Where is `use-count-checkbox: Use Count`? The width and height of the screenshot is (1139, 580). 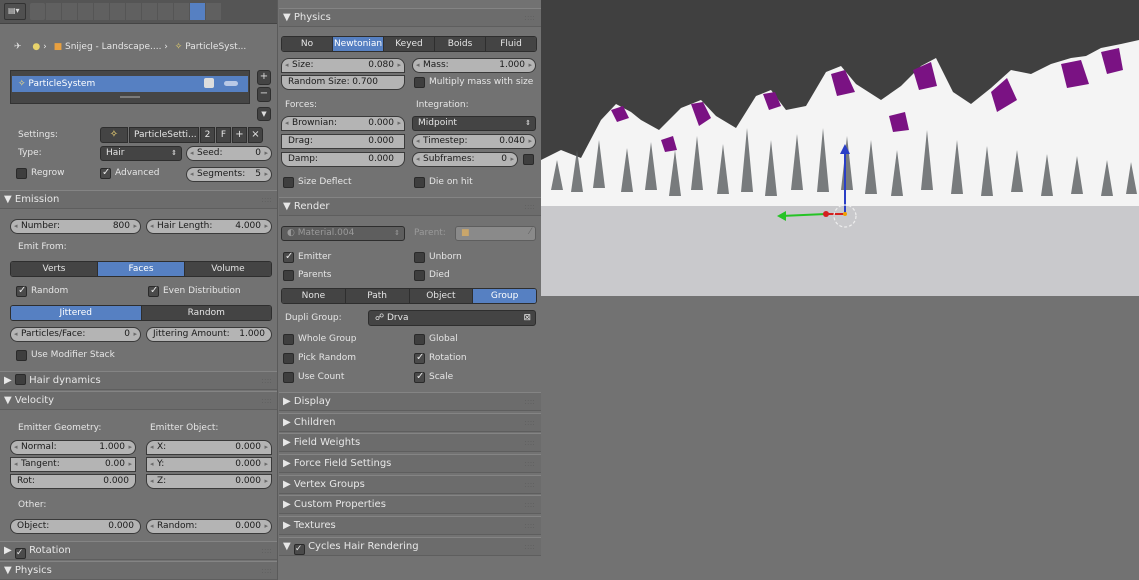 use-count-checkbox: Use Count is located at coordinates (313, 378).